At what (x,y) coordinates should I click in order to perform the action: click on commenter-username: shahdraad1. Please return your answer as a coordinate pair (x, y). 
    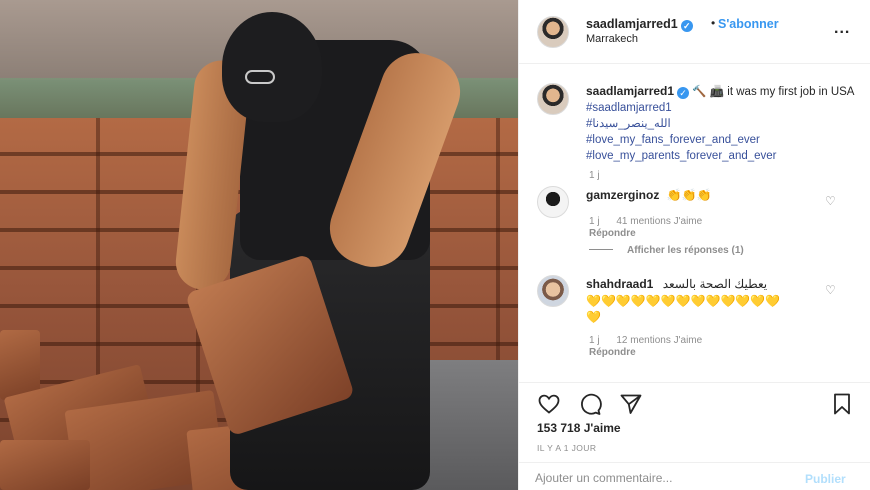
    Looking at the image, I should click on (619, 284).